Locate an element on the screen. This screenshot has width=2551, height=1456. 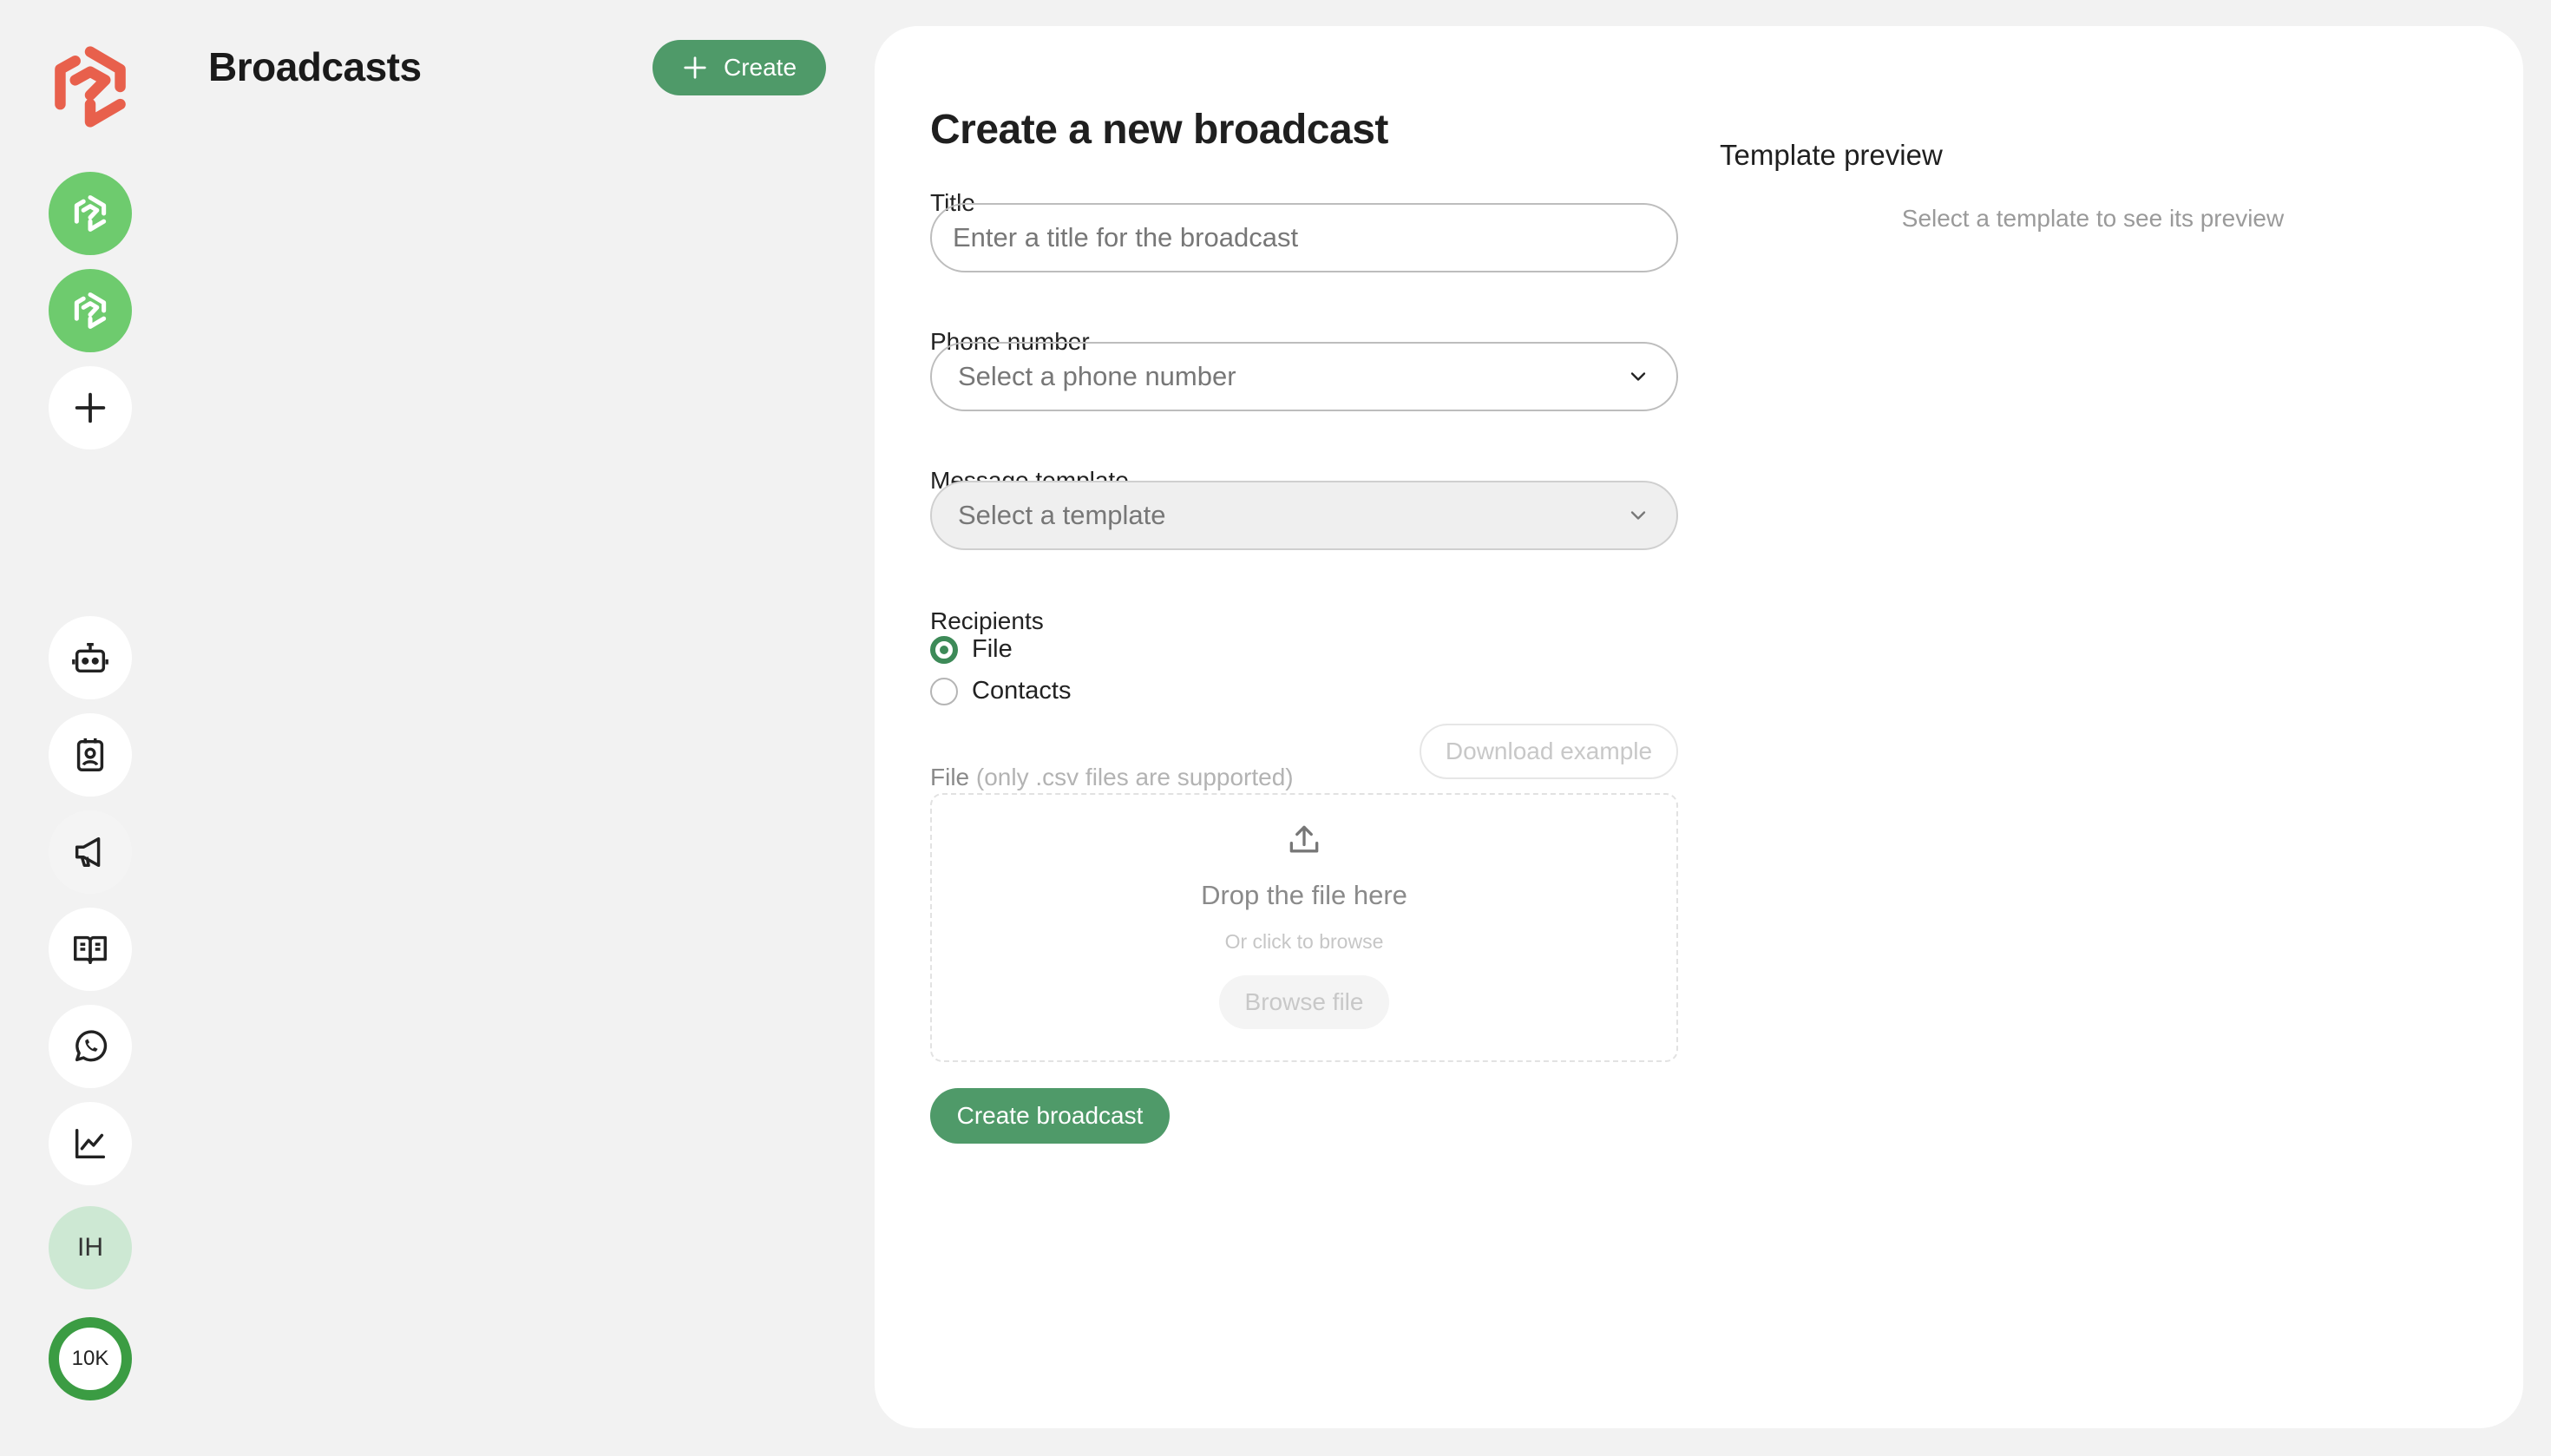
file-hint: (only .csv files are supported) is located at coordinates (1134, 777).